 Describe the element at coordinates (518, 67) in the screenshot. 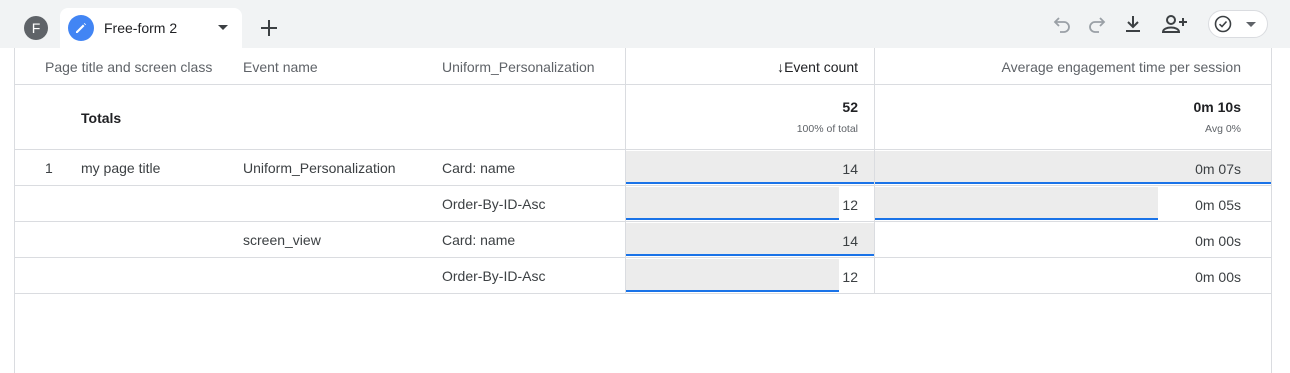

I see `column-header-uniform-personalization: Uniform_Personalization` at that location.